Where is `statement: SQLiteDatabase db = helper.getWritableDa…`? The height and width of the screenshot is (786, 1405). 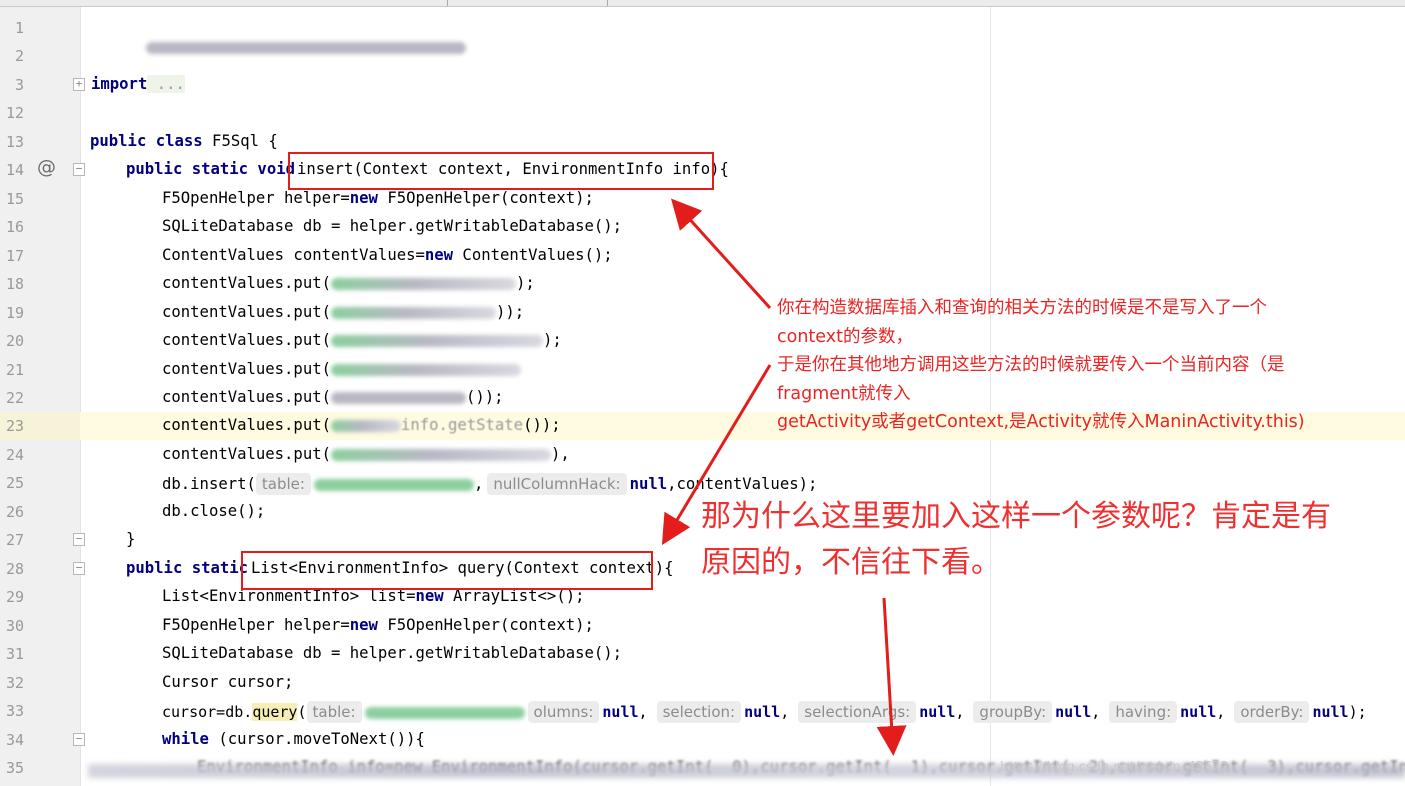 statement: SQLiteDatabase db = helper.getWritableDa… is located at coordinates (392, 226).